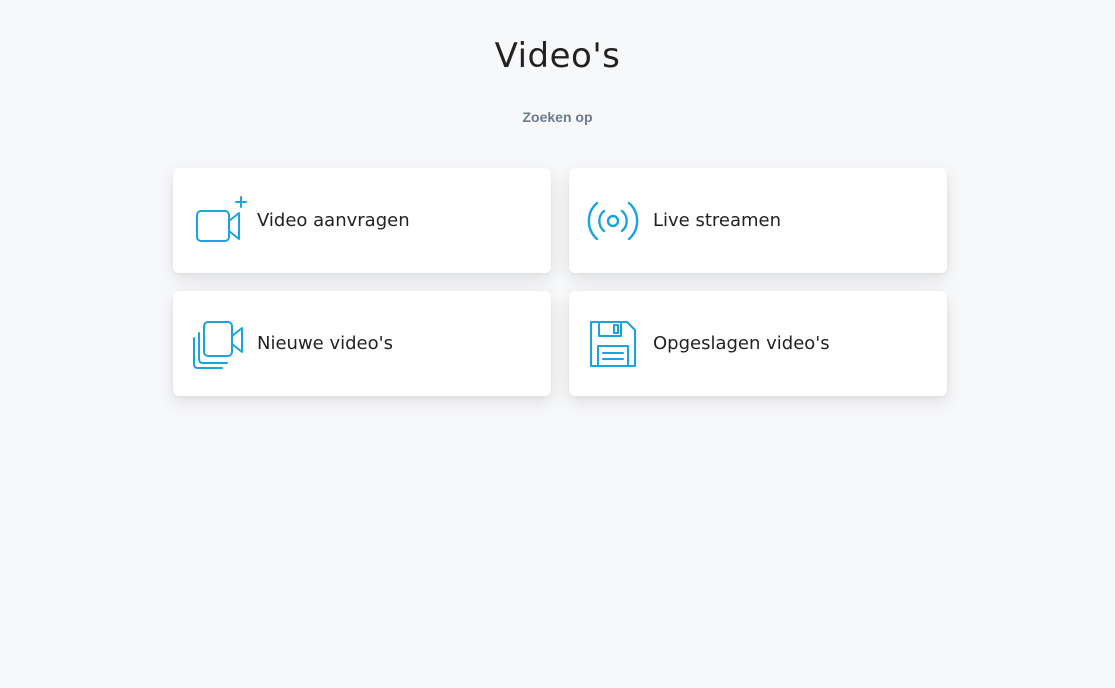  I want to click on search-link: Zoeken op, so click(557, 117).